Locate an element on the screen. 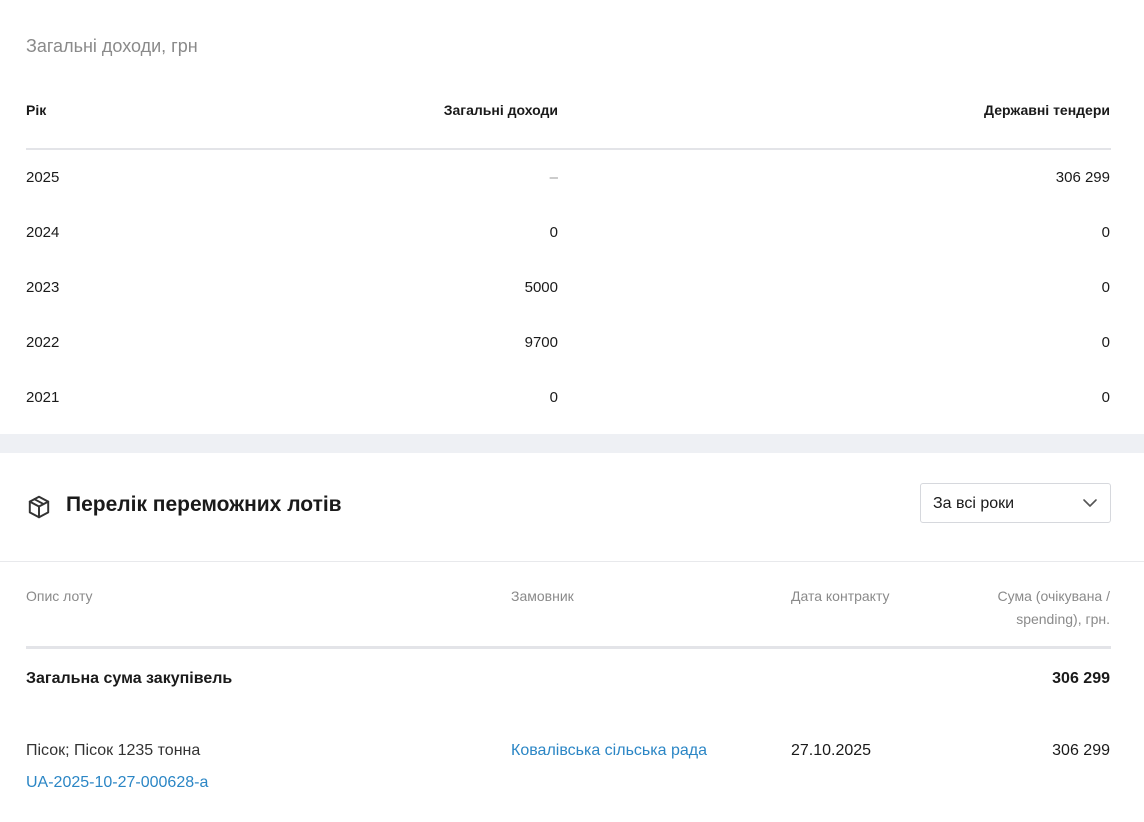 This screenshot has width=1144, height=822. lots-total-value: 306 299 is located at coordinates (1081, 678).